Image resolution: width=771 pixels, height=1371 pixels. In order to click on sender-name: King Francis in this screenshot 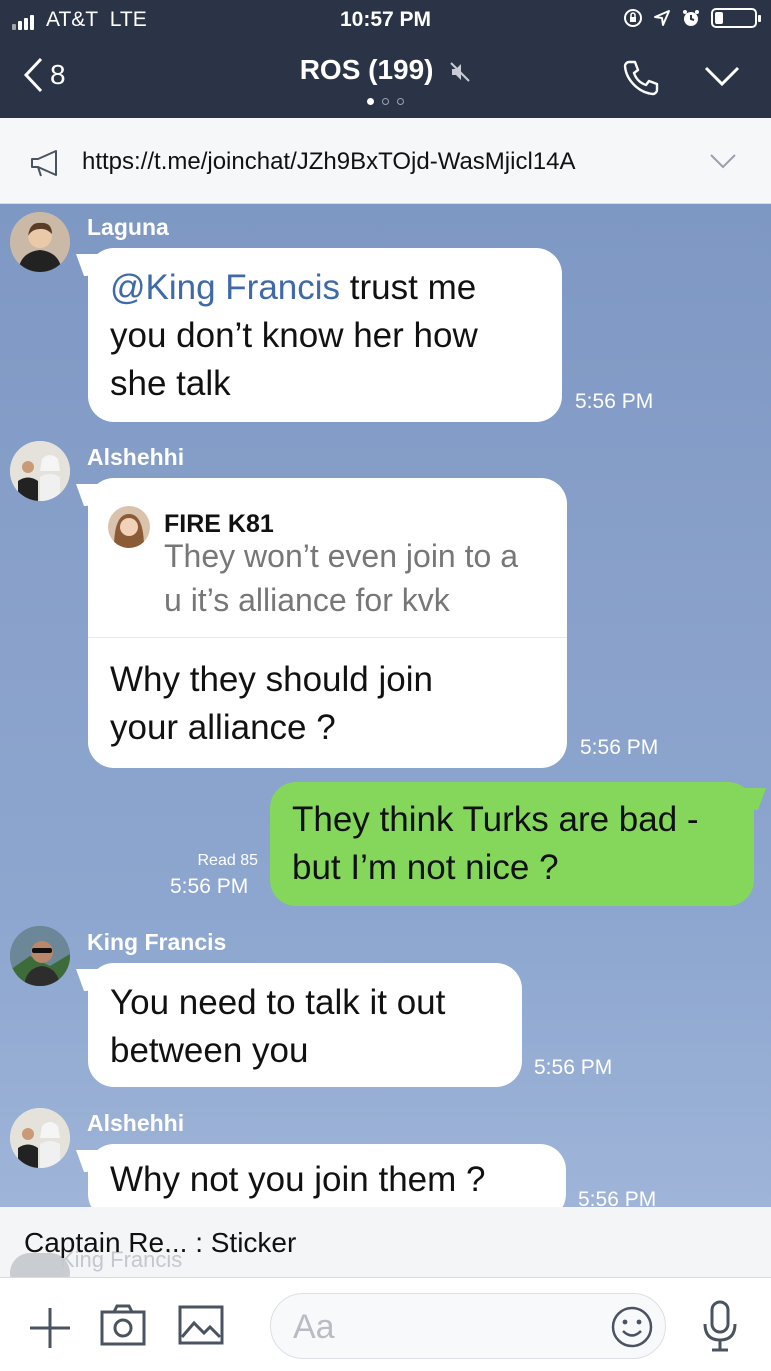, I will do `click(157, 942)`.